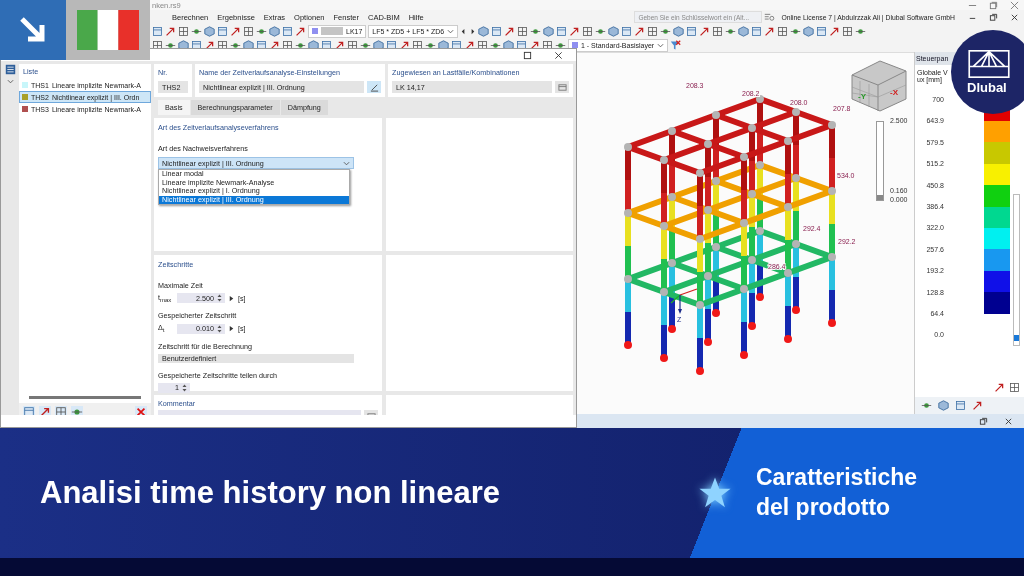 Image resolution: width=1024 pixels, height=576 pixels. Describe the element at coordinates (926, 405) in the screenshot. I see `node-icon` at that location.